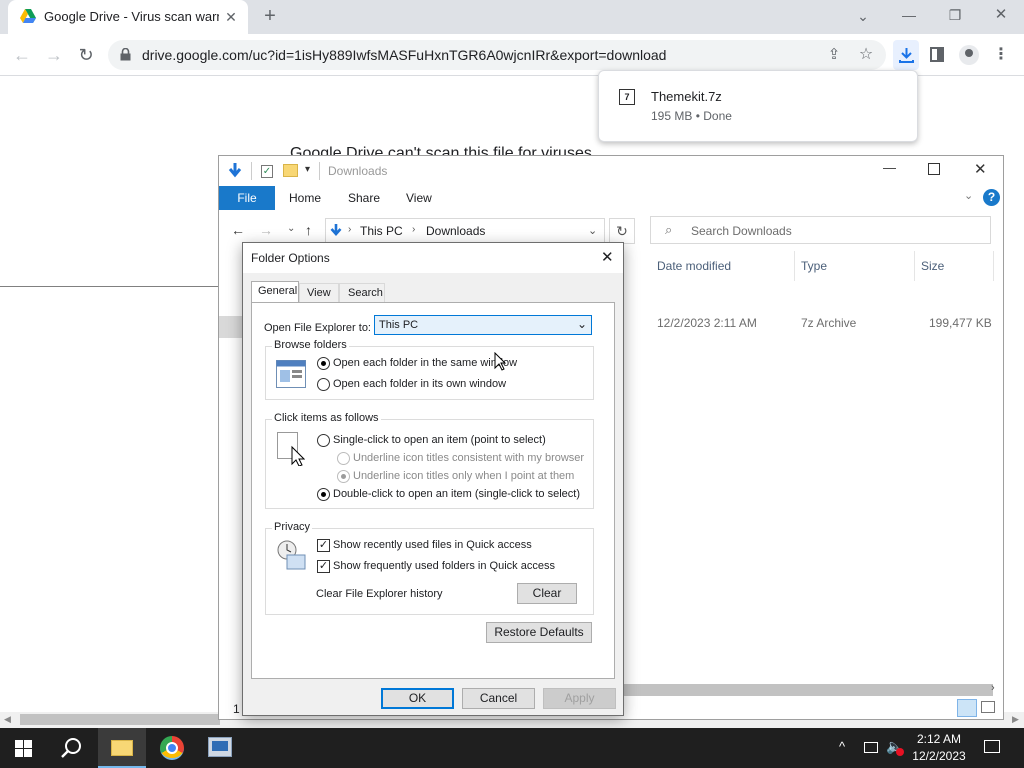 The height and width of the screenshot is (768, 1024). What do you see at coordinates (291, 555) in the screenshot?
I see `privacy-clock-icon` at bounding box center [291, 555].